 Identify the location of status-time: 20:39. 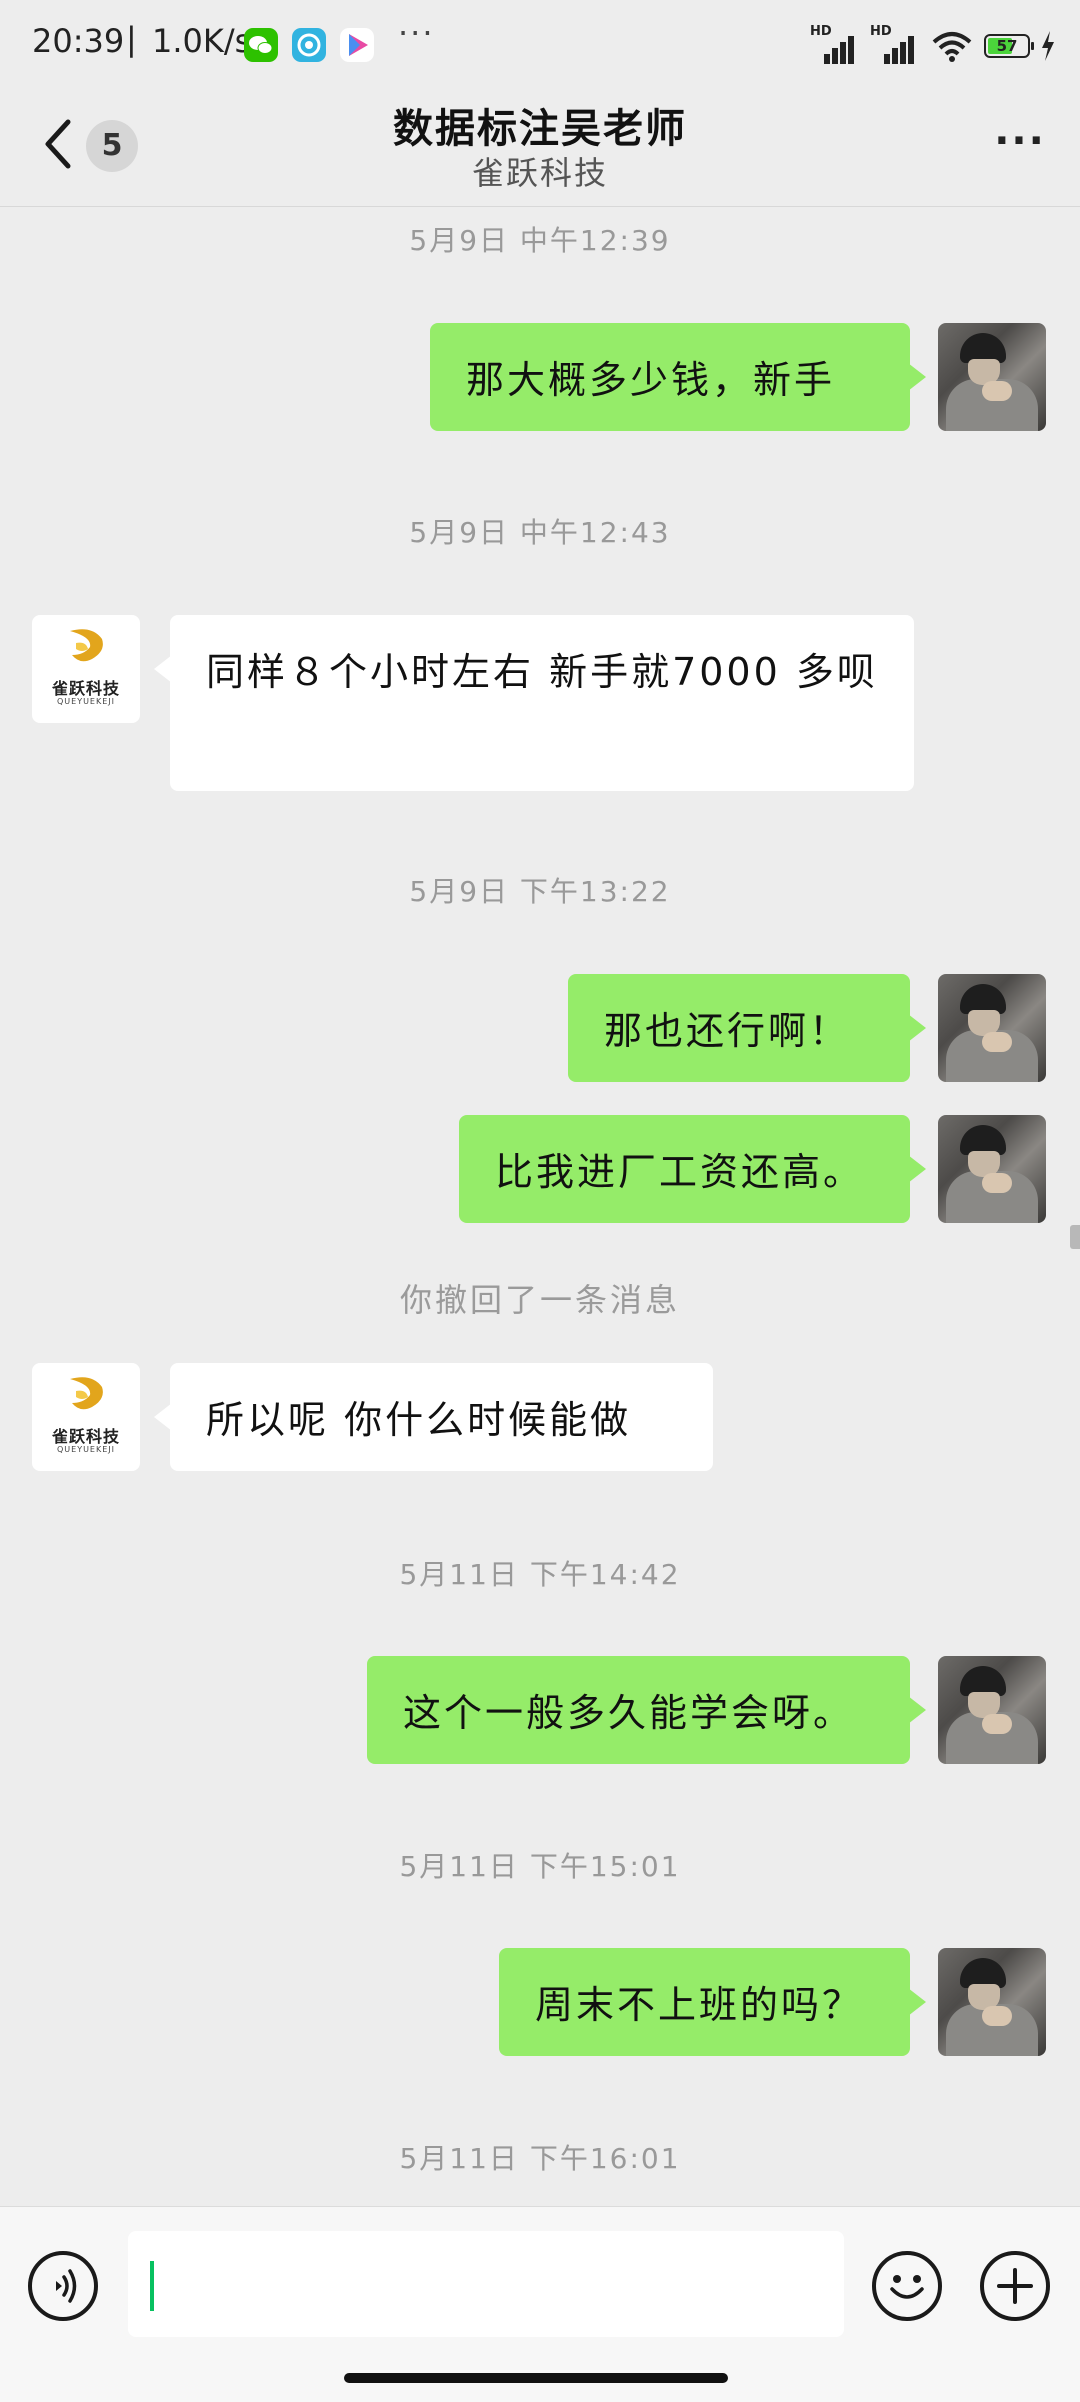
(78, 41).